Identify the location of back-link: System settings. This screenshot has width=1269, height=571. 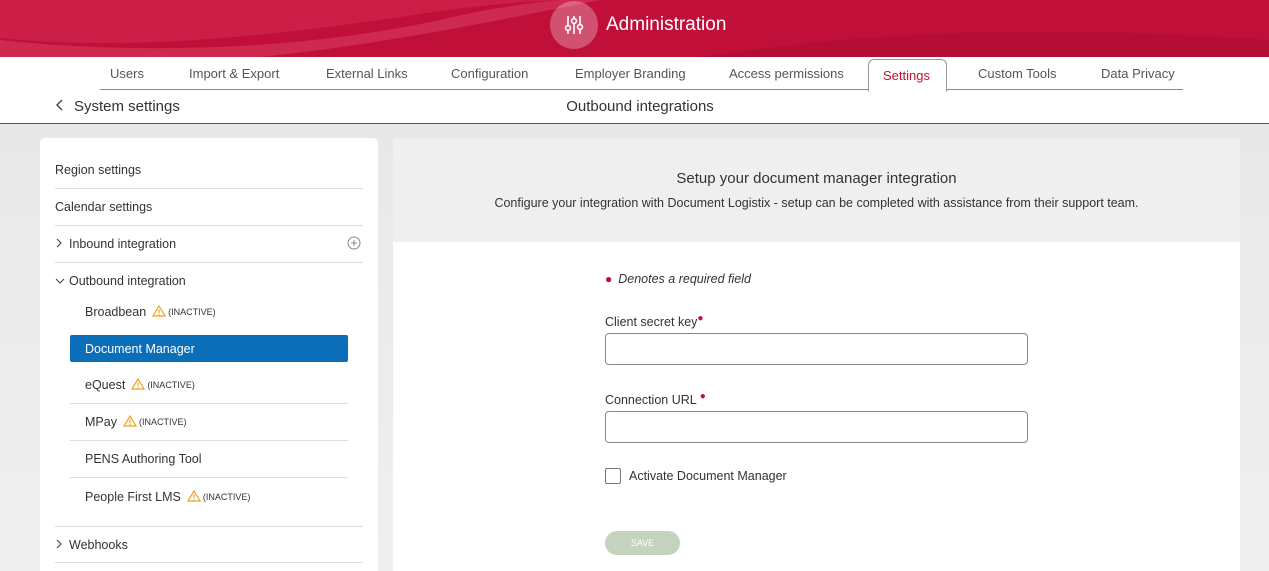
(118, 106).